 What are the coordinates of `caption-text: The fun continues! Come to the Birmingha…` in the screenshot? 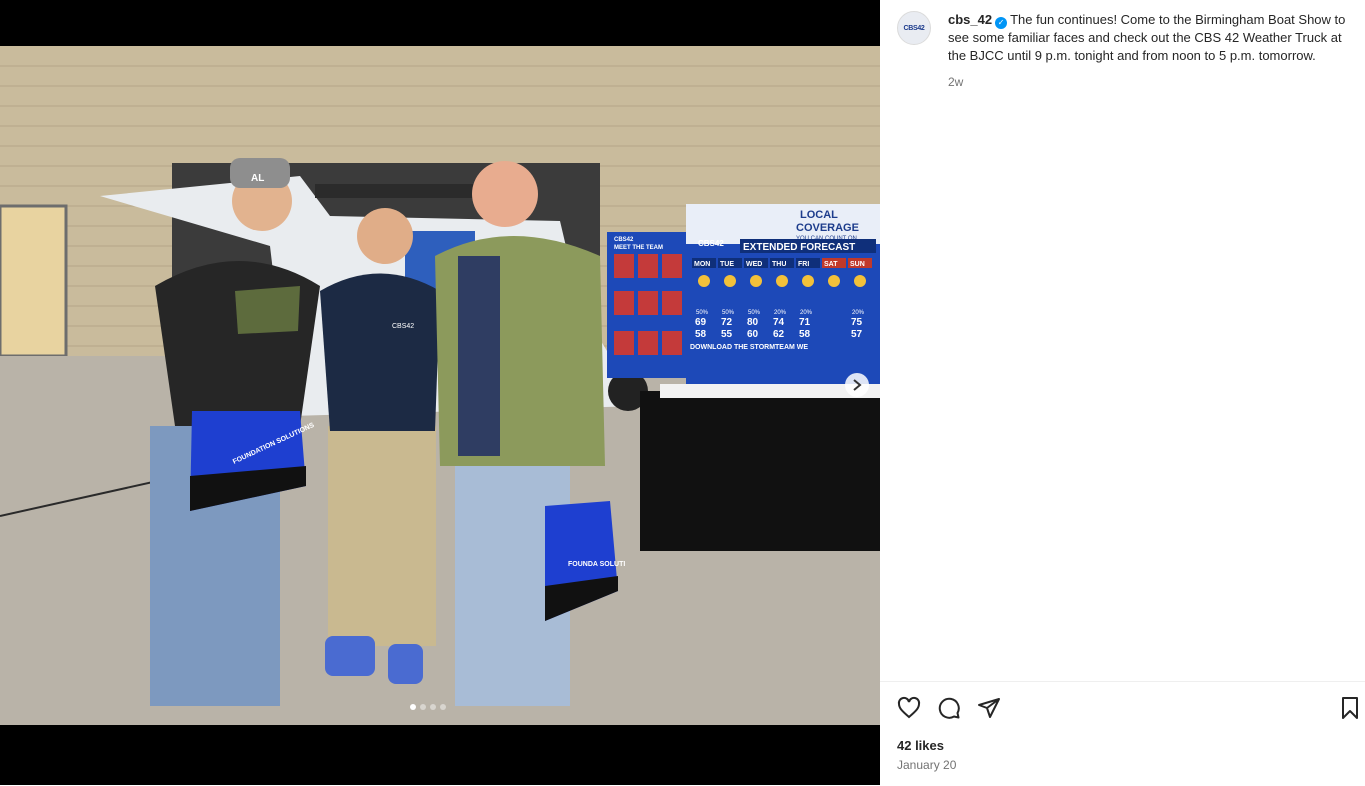 It's located at (1147, 37).